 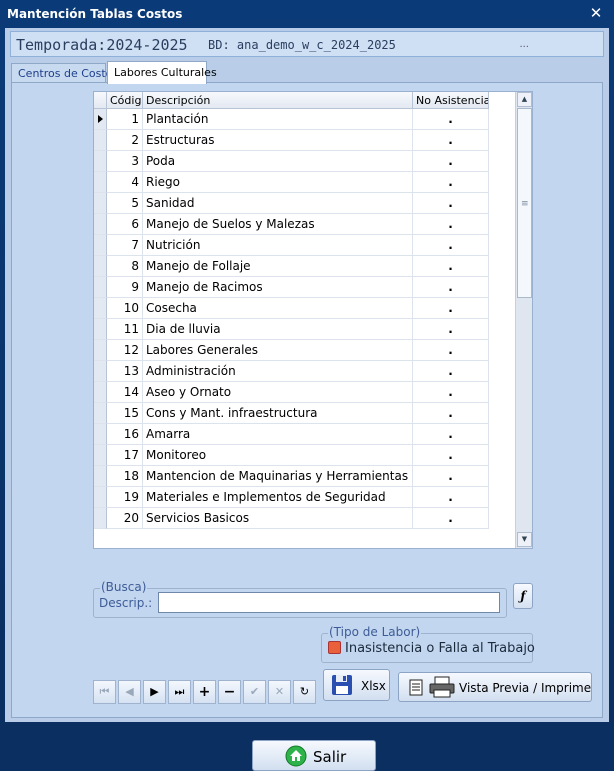 I want to click on last-record-button: ⏭, so click(x=179, y=692).